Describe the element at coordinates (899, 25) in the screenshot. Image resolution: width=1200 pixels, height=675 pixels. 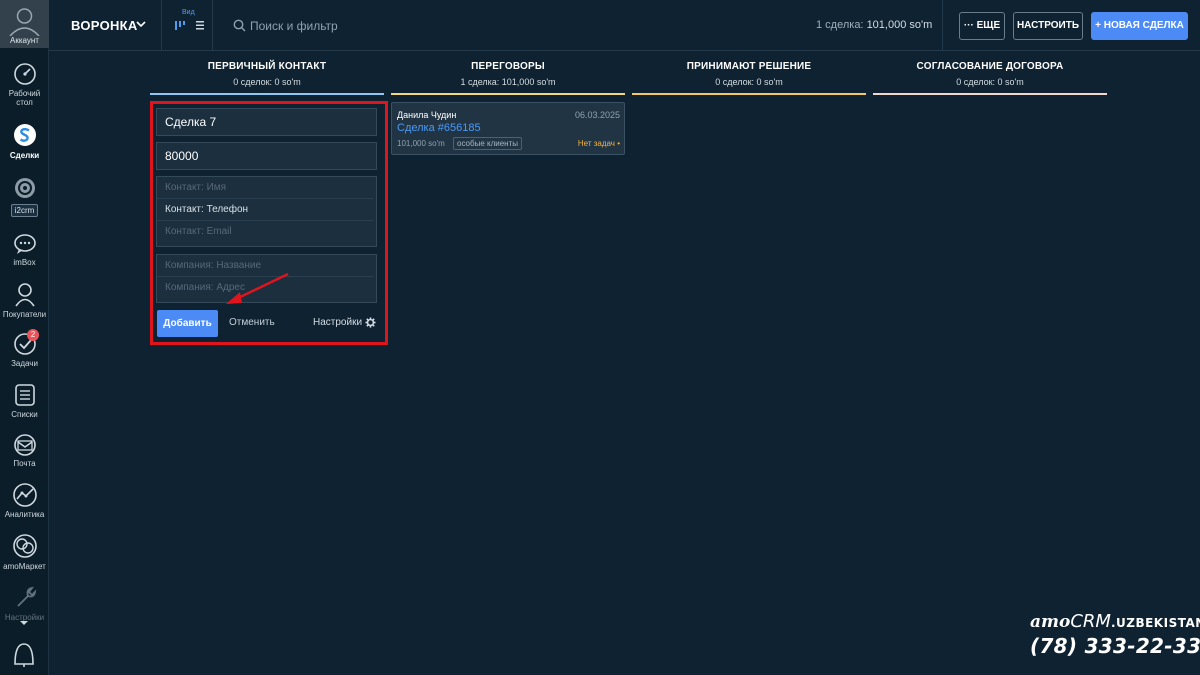
I see `deal-total: 101,000 so'm` at that location.